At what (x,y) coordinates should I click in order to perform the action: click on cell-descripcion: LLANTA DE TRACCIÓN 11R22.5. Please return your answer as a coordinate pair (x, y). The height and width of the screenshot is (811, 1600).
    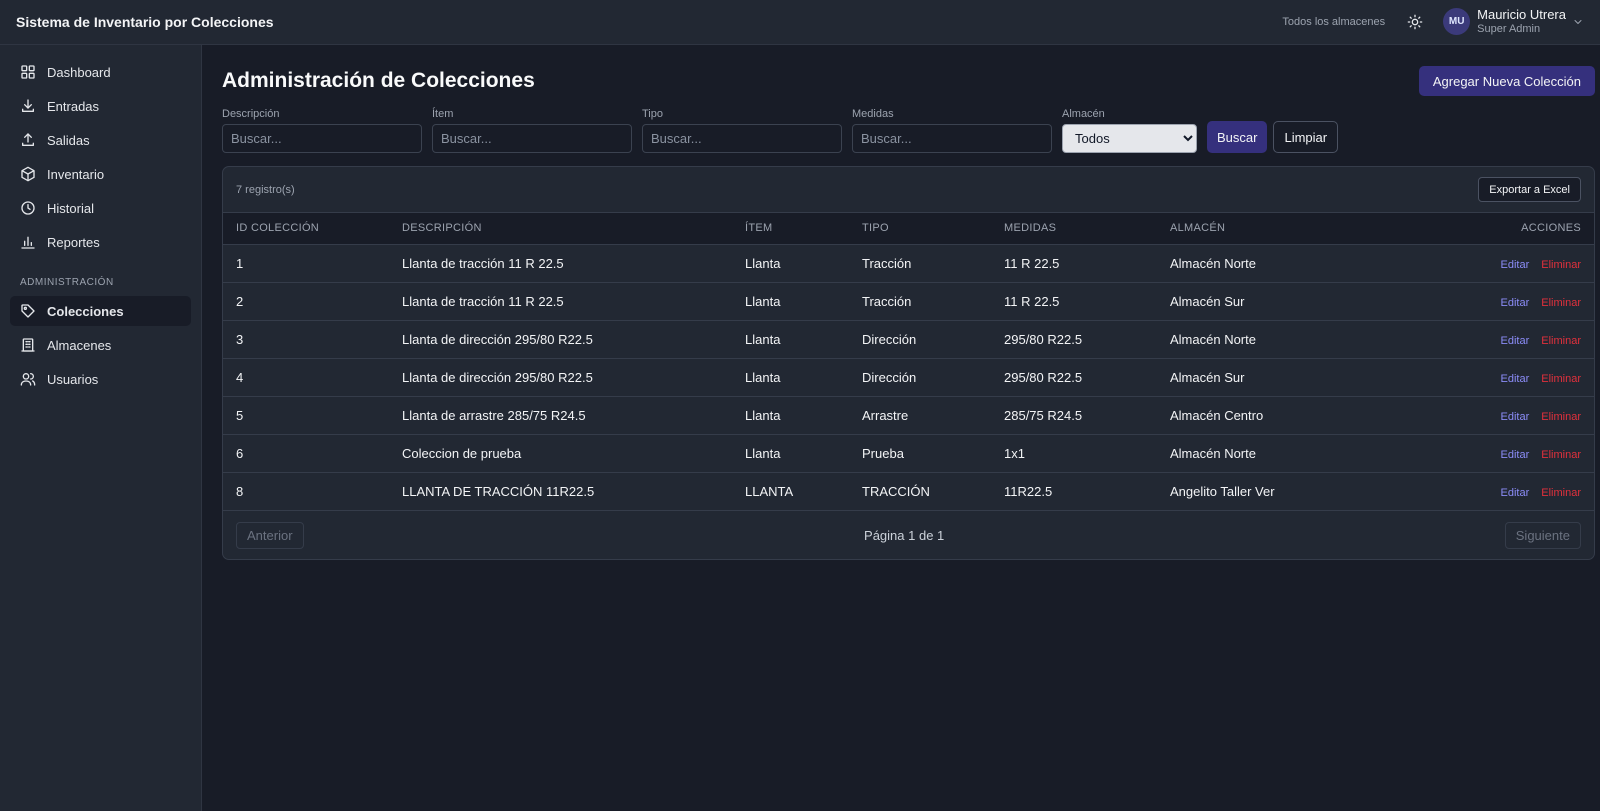
    Looking at the image, I should click on (498, 491).